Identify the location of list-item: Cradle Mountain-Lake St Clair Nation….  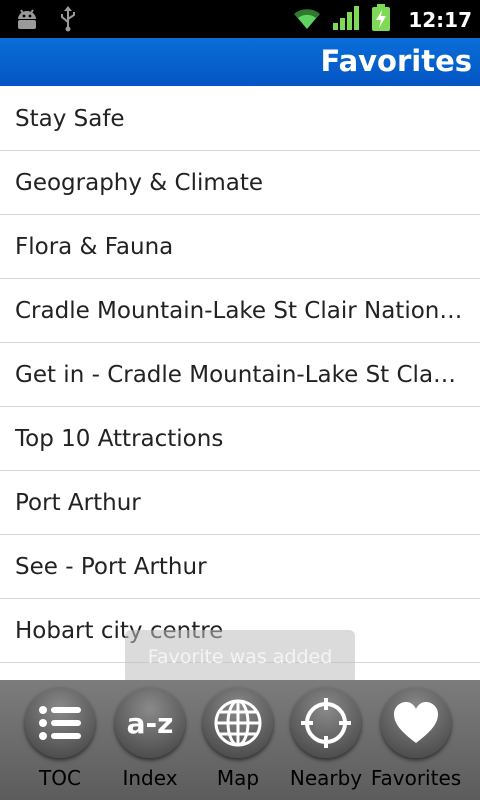
(240, 311).